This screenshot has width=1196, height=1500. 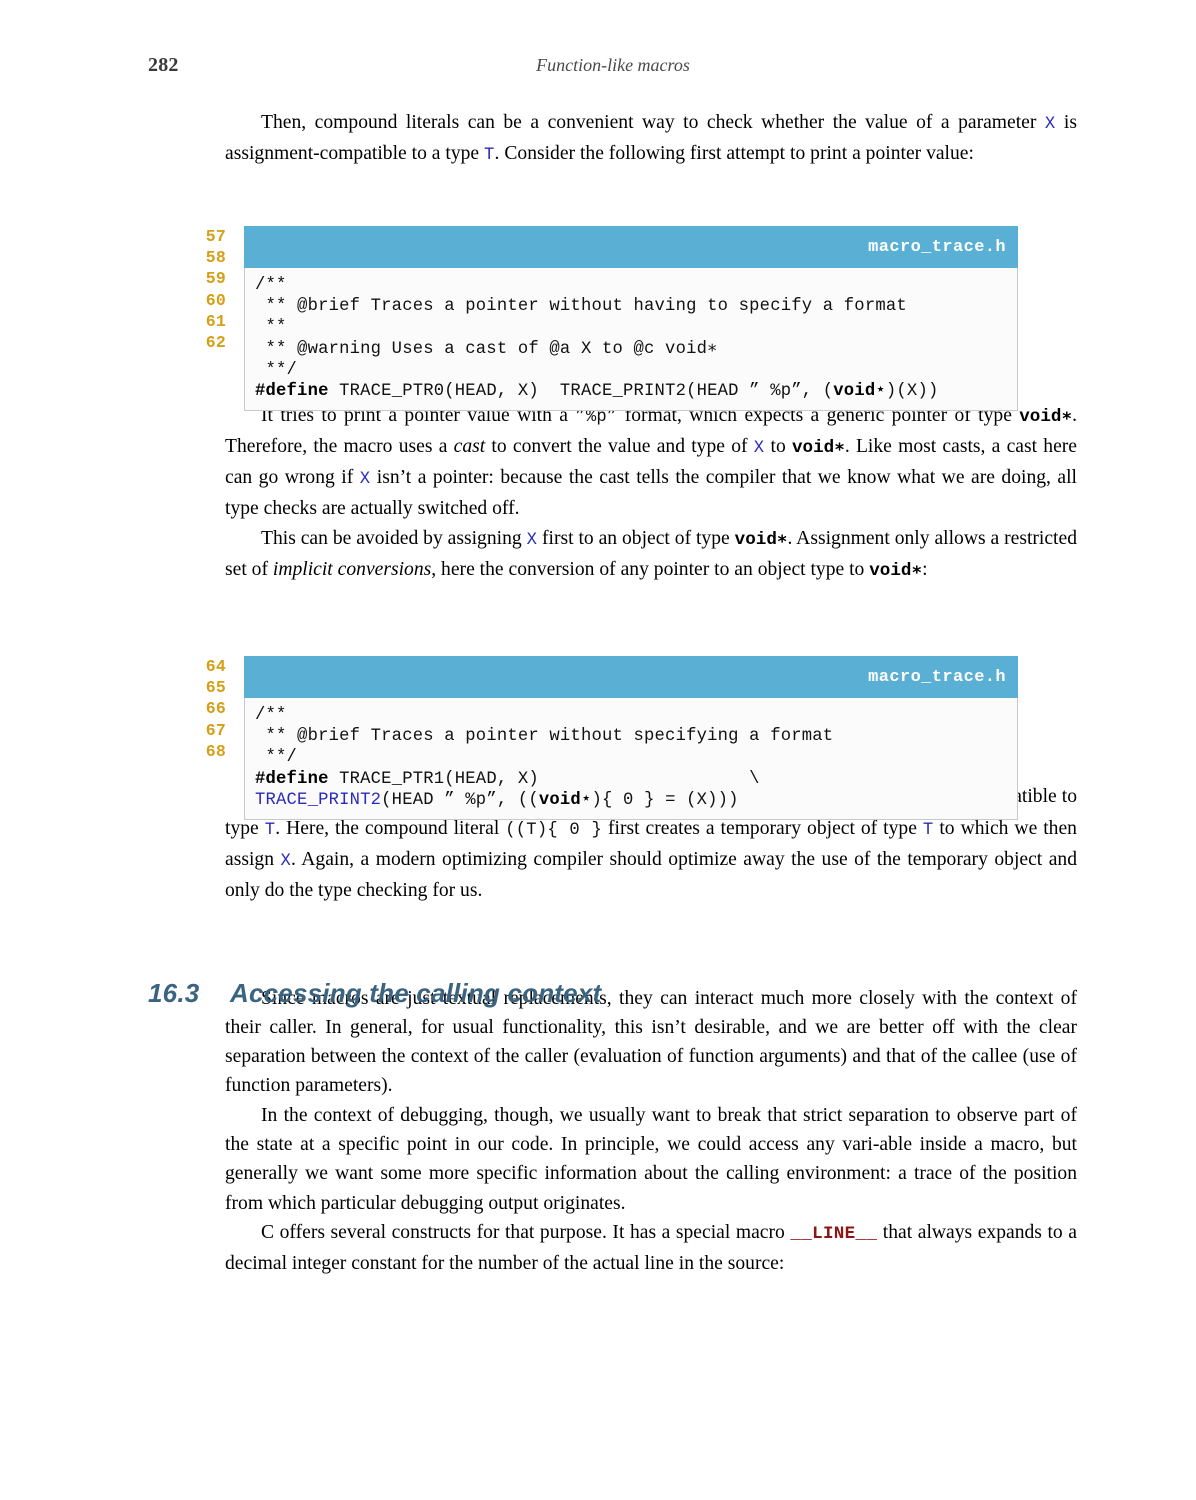 What do you see at coordinates (761, 539) in the screenshot?
I see `inline-keyword-voidptr-3: void∗` at bounding box center [761, 539].